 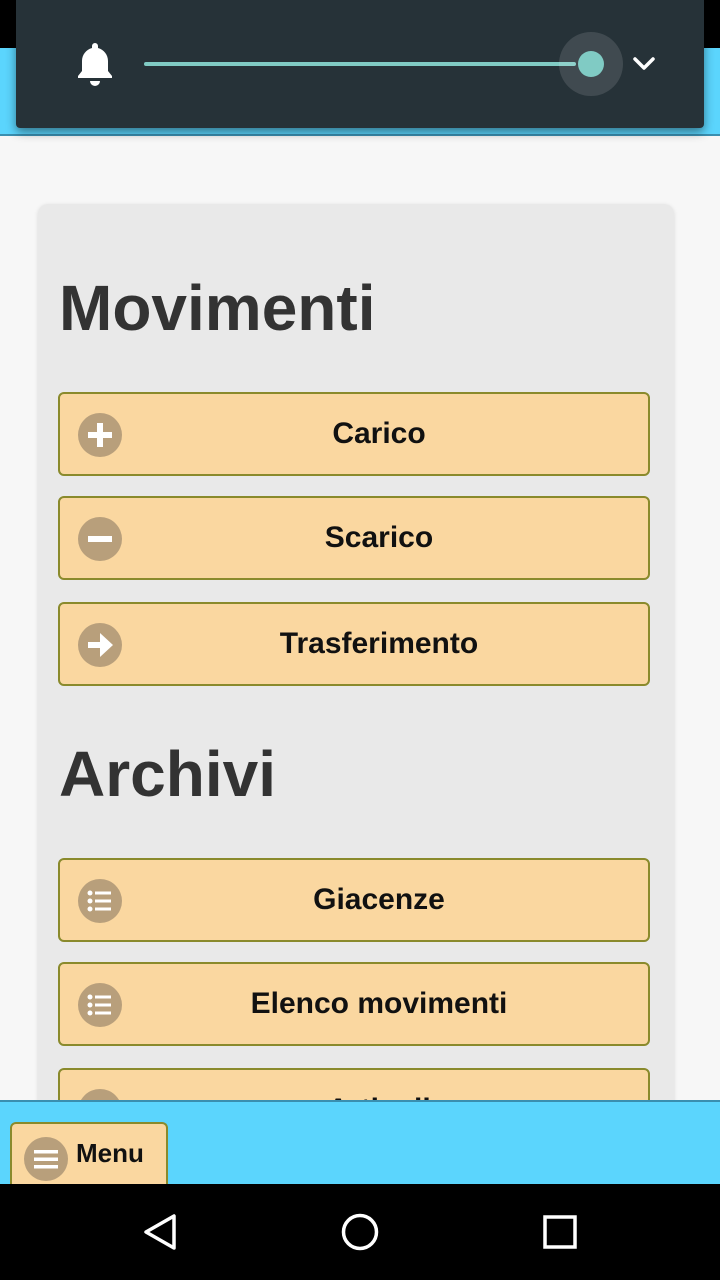 I want to click on volume-panel, so click(x=360, y=64).